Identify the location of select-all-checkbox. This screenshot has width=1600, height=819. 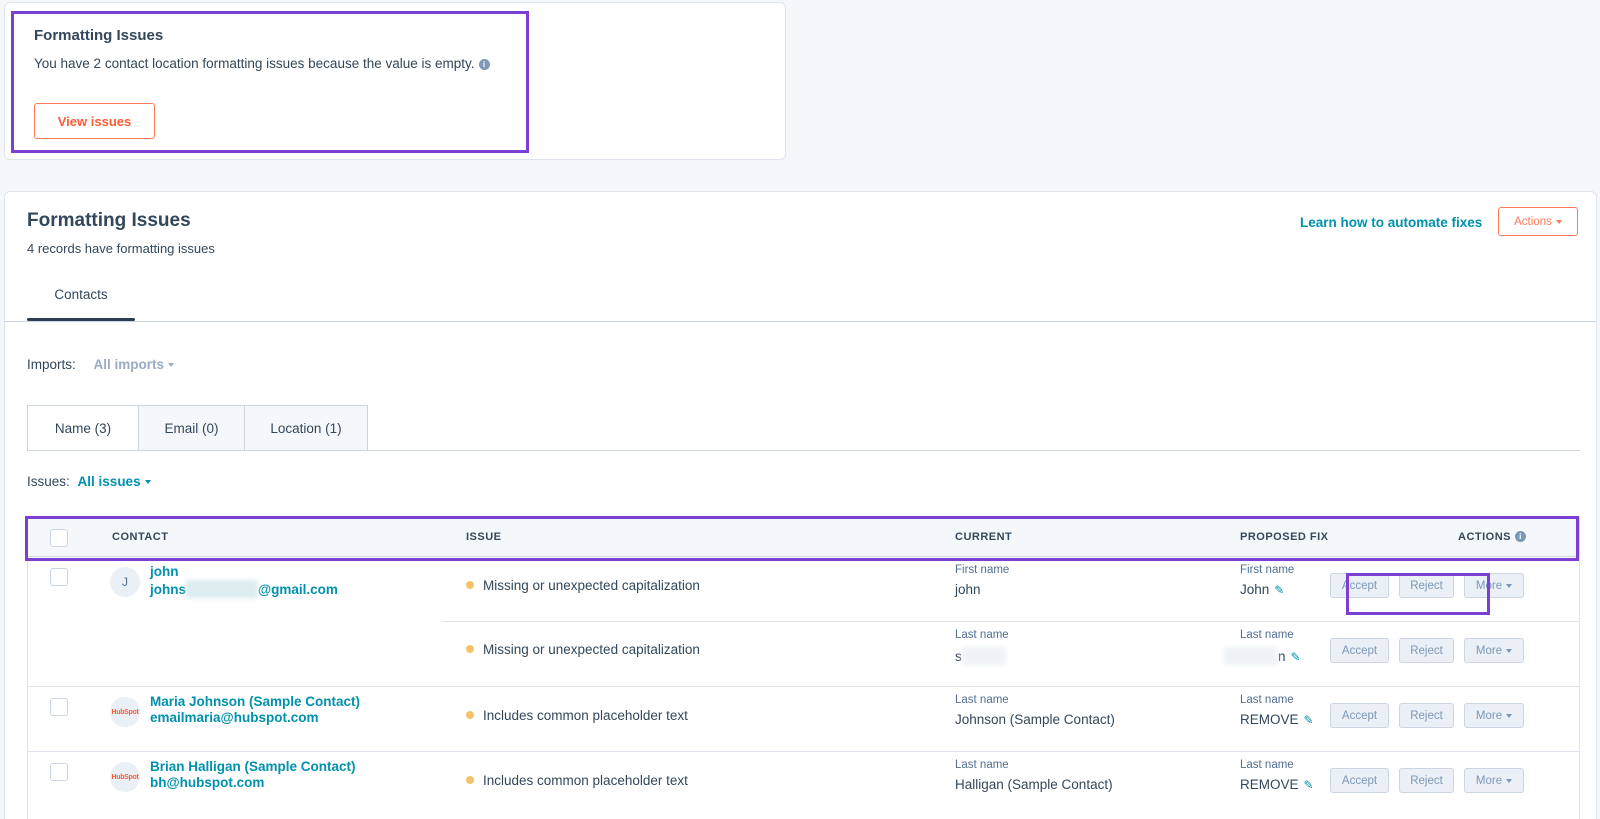
(59, 538).